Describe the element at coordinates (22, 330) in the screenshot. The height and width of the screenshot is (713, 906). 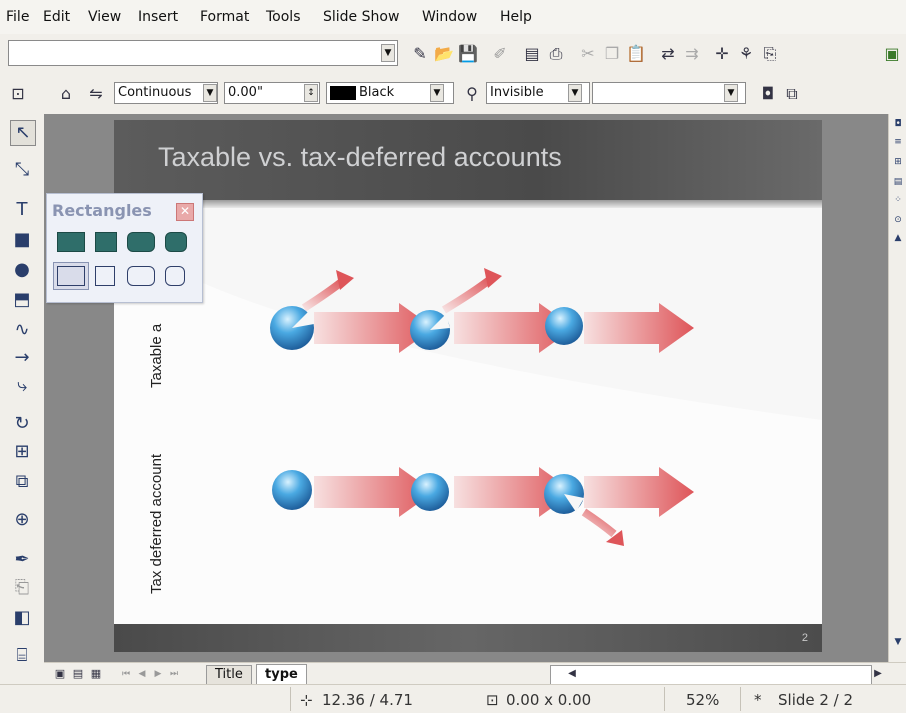
I see `curve-tool-icon: ∿` at that location.